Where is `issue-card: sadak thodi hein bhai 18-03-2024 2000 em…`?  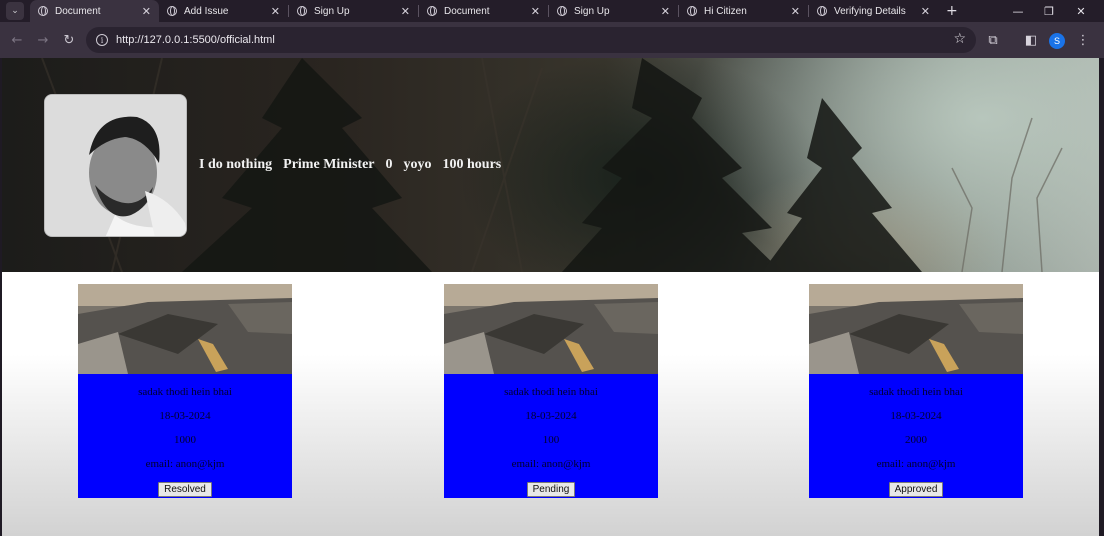 issue-card: sadak thodi hein bhai 18-03-2024 2000 em… is located at coordinates (916, 391).